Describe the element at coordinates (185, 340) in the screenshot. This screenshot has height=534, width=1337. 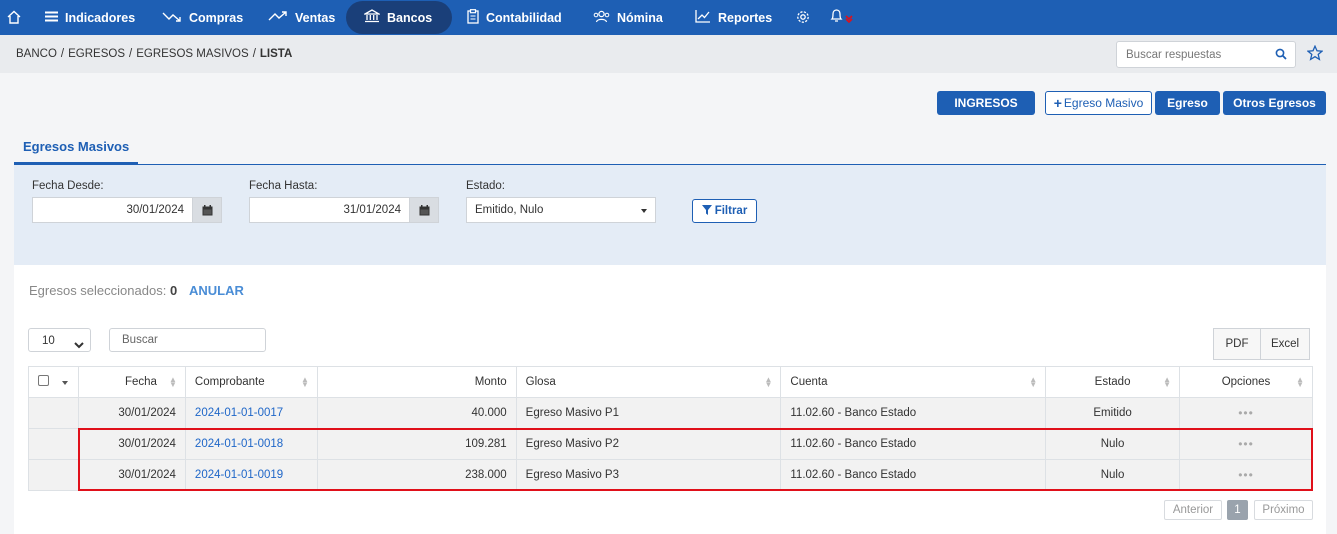
I see `table-search-input` at that location.